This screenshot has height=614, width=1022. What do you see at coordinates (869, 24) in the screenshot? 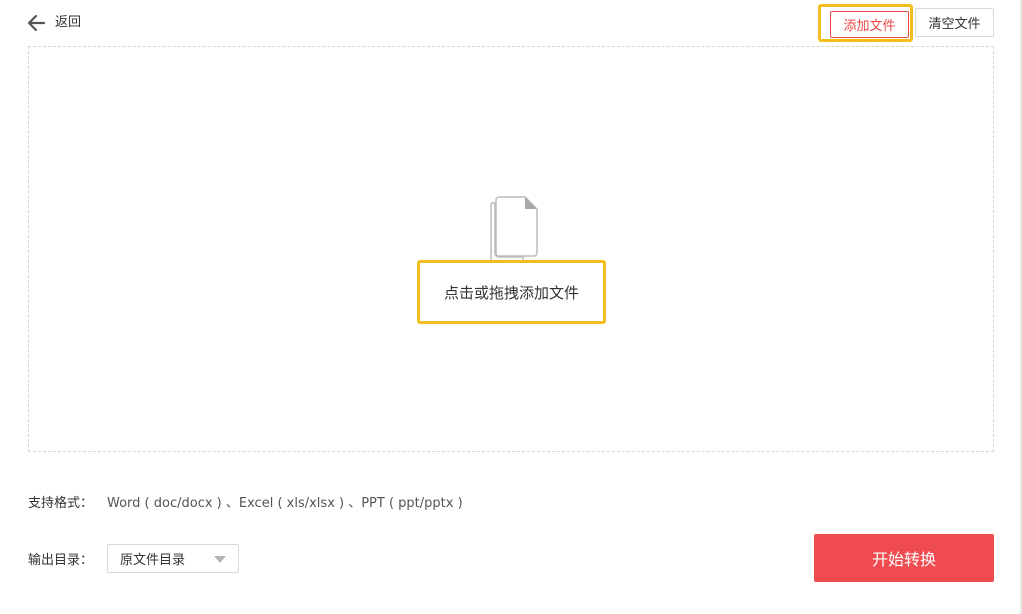
I see `add-files-button: 添加文件` at bounding box center [869, 24].